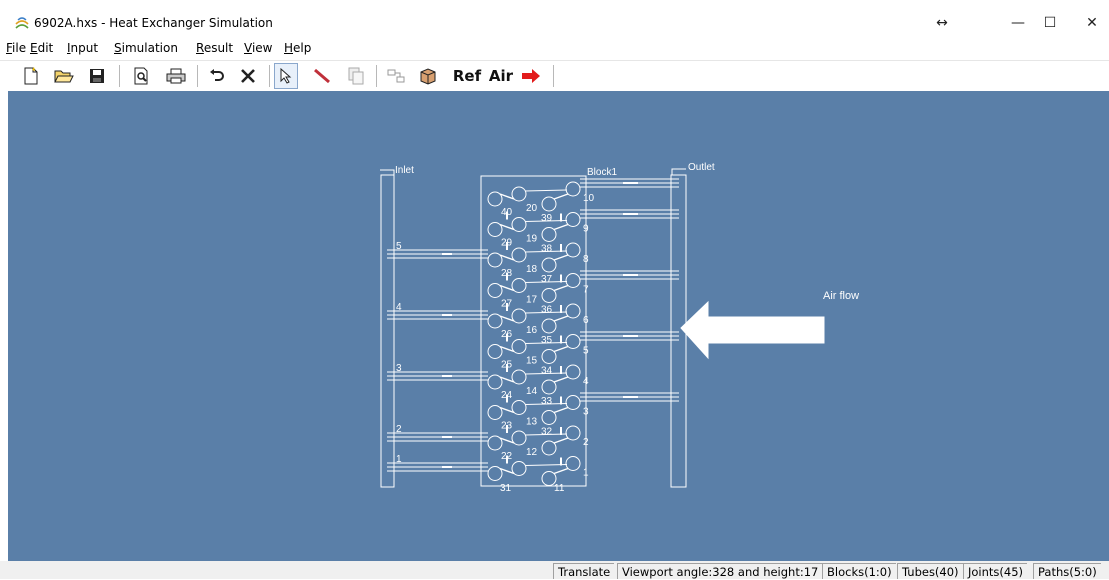 The height and width of the screenshot is (580, 1109). I want to click on tube-number: 25, so click(507, 365).